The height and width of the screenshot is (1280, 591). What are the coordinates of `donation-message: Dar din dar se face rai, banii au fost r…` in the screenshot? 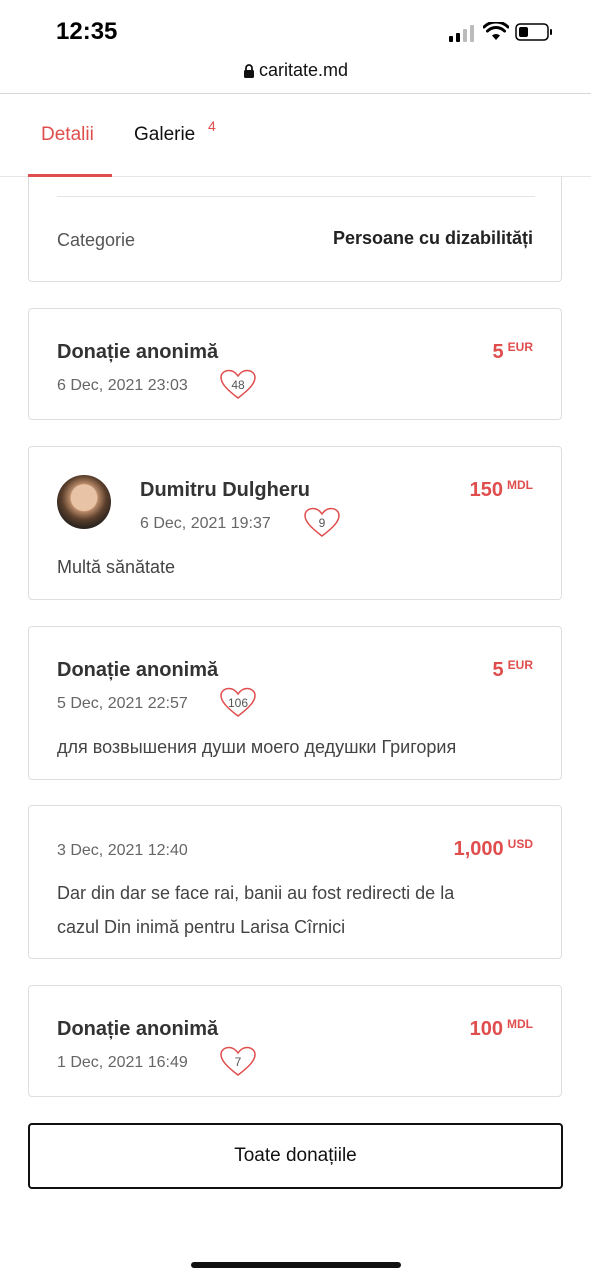 It's located at (296, 910).